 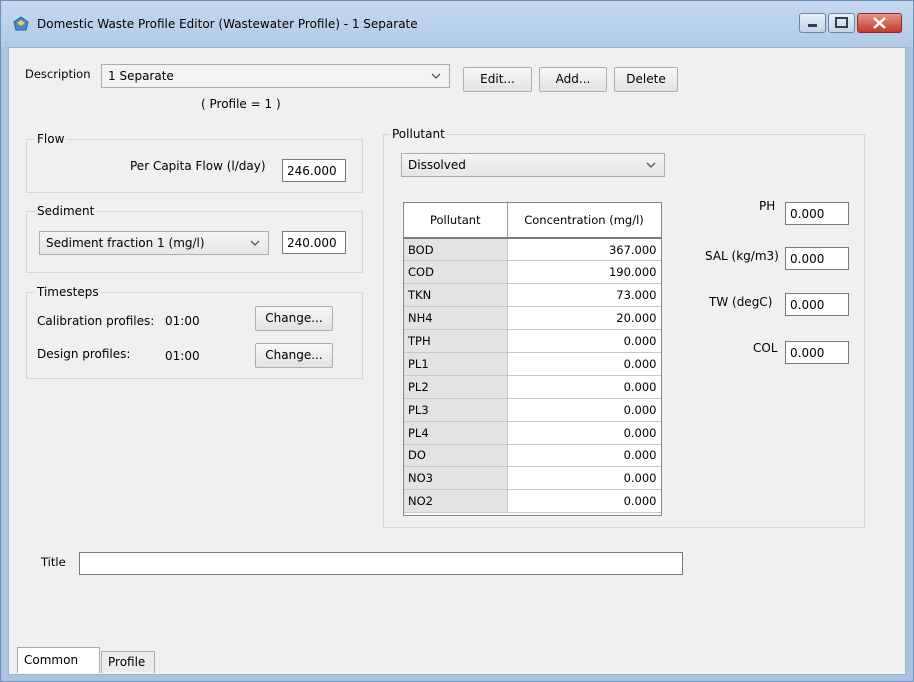 I want to click on sediment-fraction-value: Sediment fraction 1 (mg/l), so click(x=125, y=243).